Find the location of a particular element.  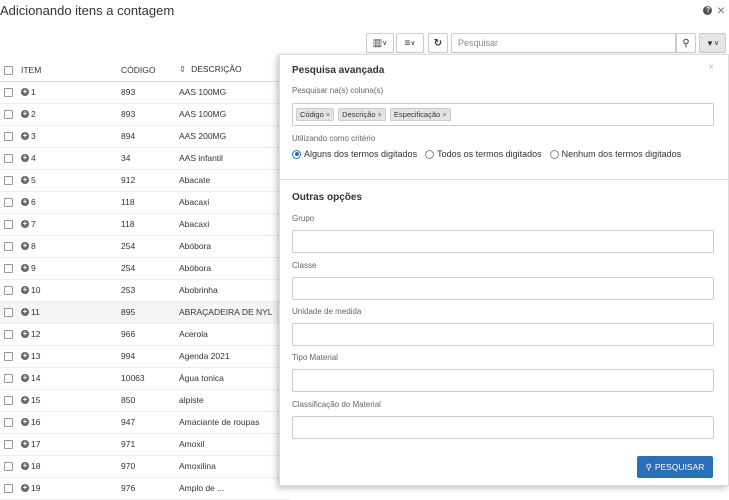

criteria-option-none: Nenhum dos termos digitados is located at coordinates (615, 154).